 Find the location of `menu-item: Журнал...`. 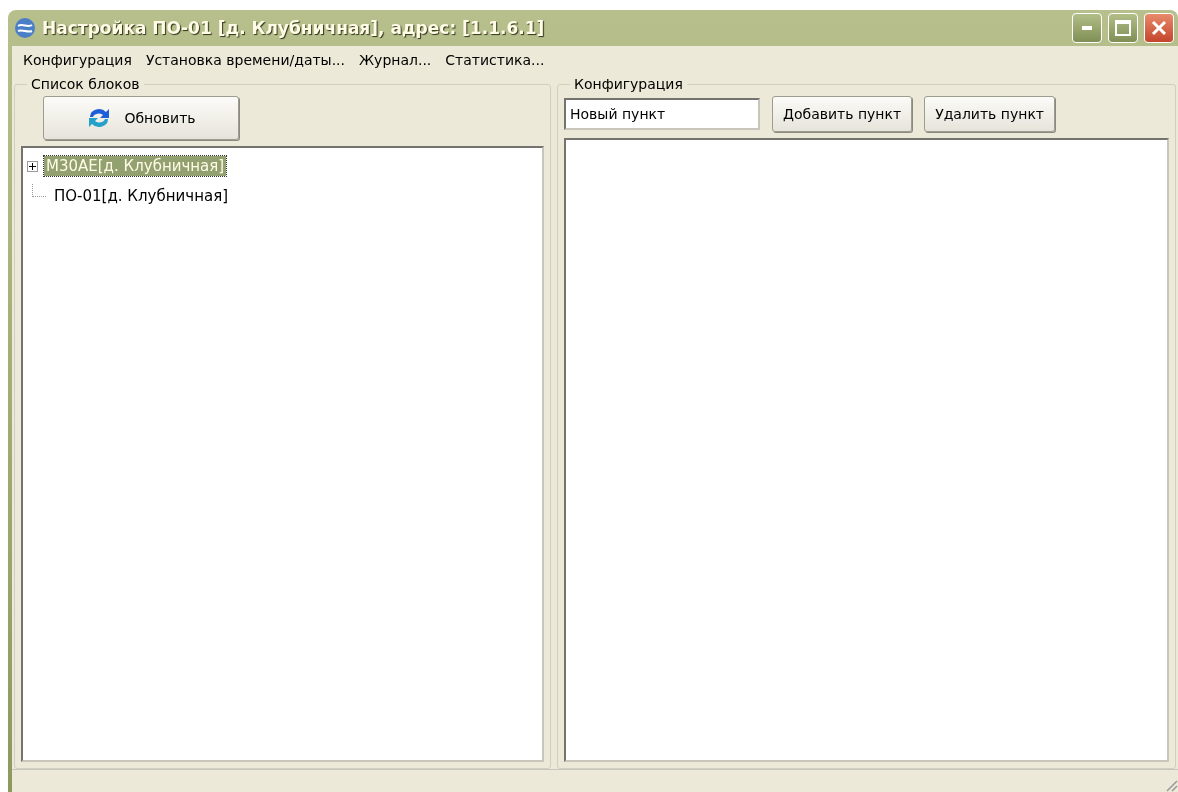

menu-item: Журнал... is located at coordinates (395, 60).